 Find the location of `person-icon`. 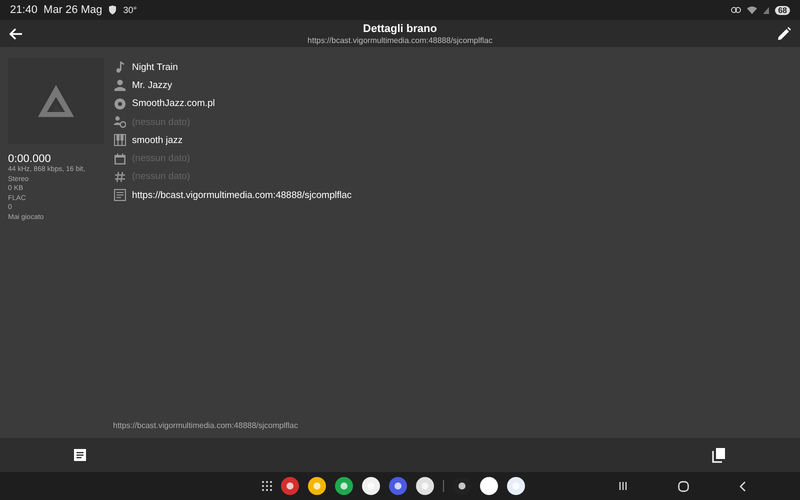

person-icon is located at coordinates (120, 85).